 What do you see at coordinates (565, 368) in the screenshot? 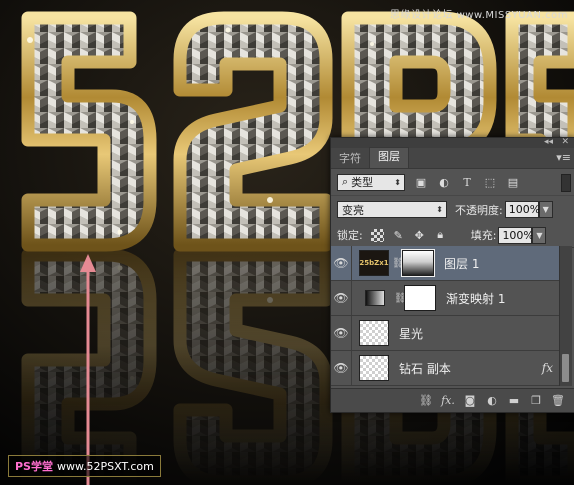
I see `scrollbar-thumb` at bounding box center [565, 368].